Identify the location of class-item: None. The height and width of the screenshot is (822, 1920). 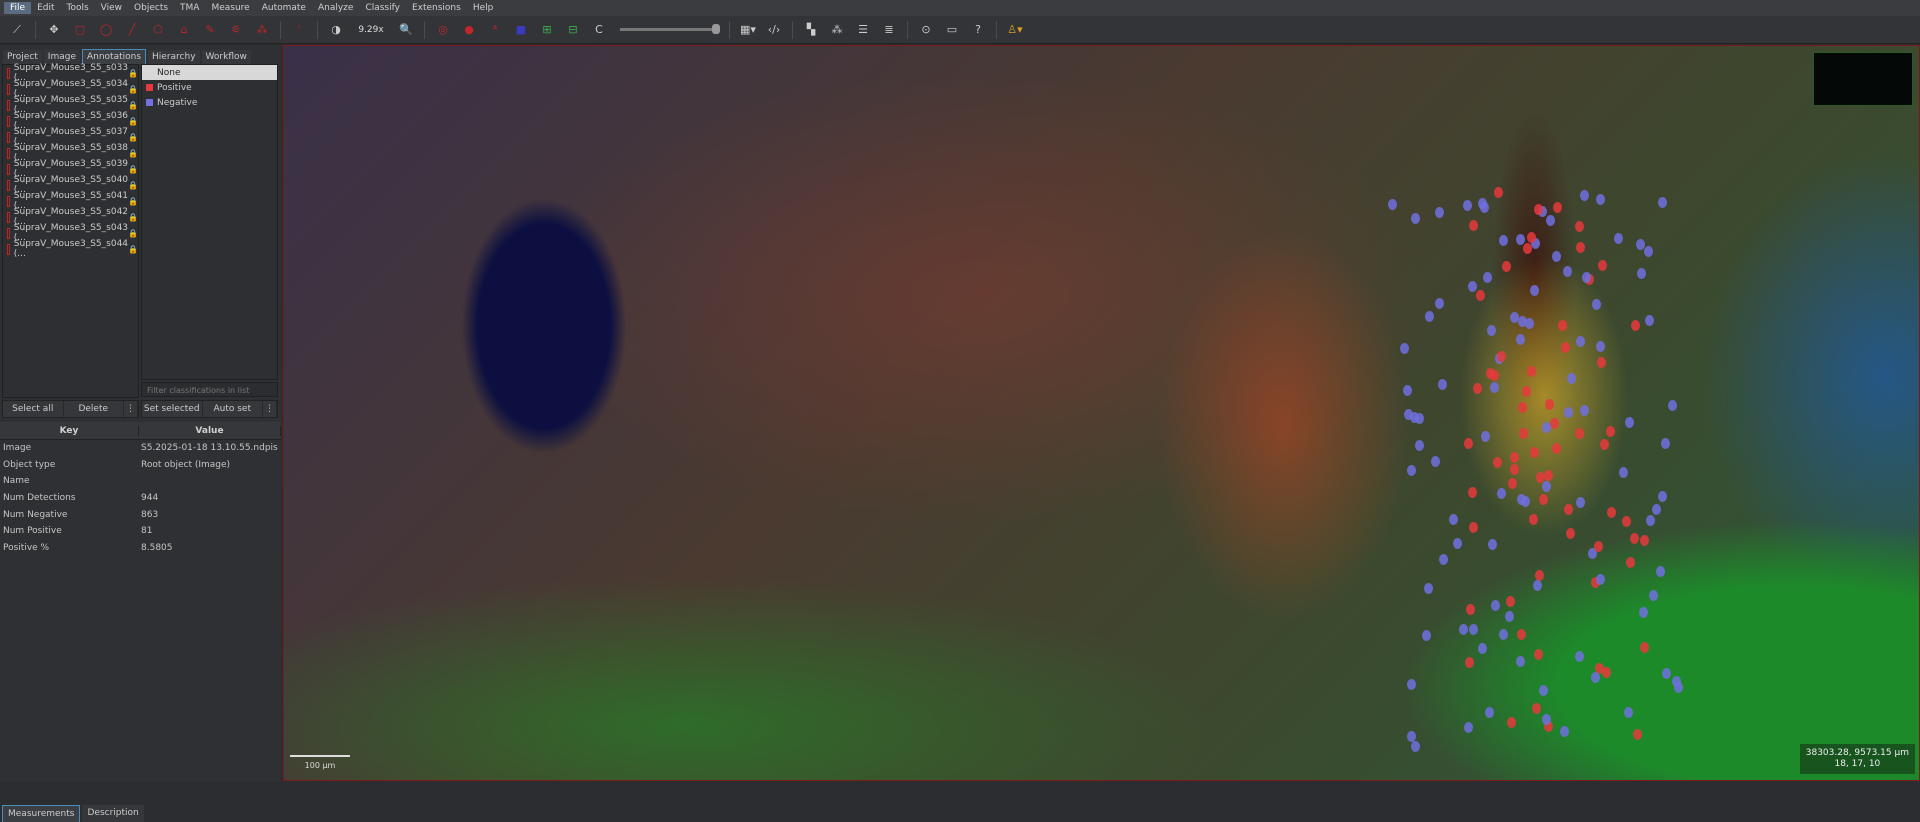
(209, 72).